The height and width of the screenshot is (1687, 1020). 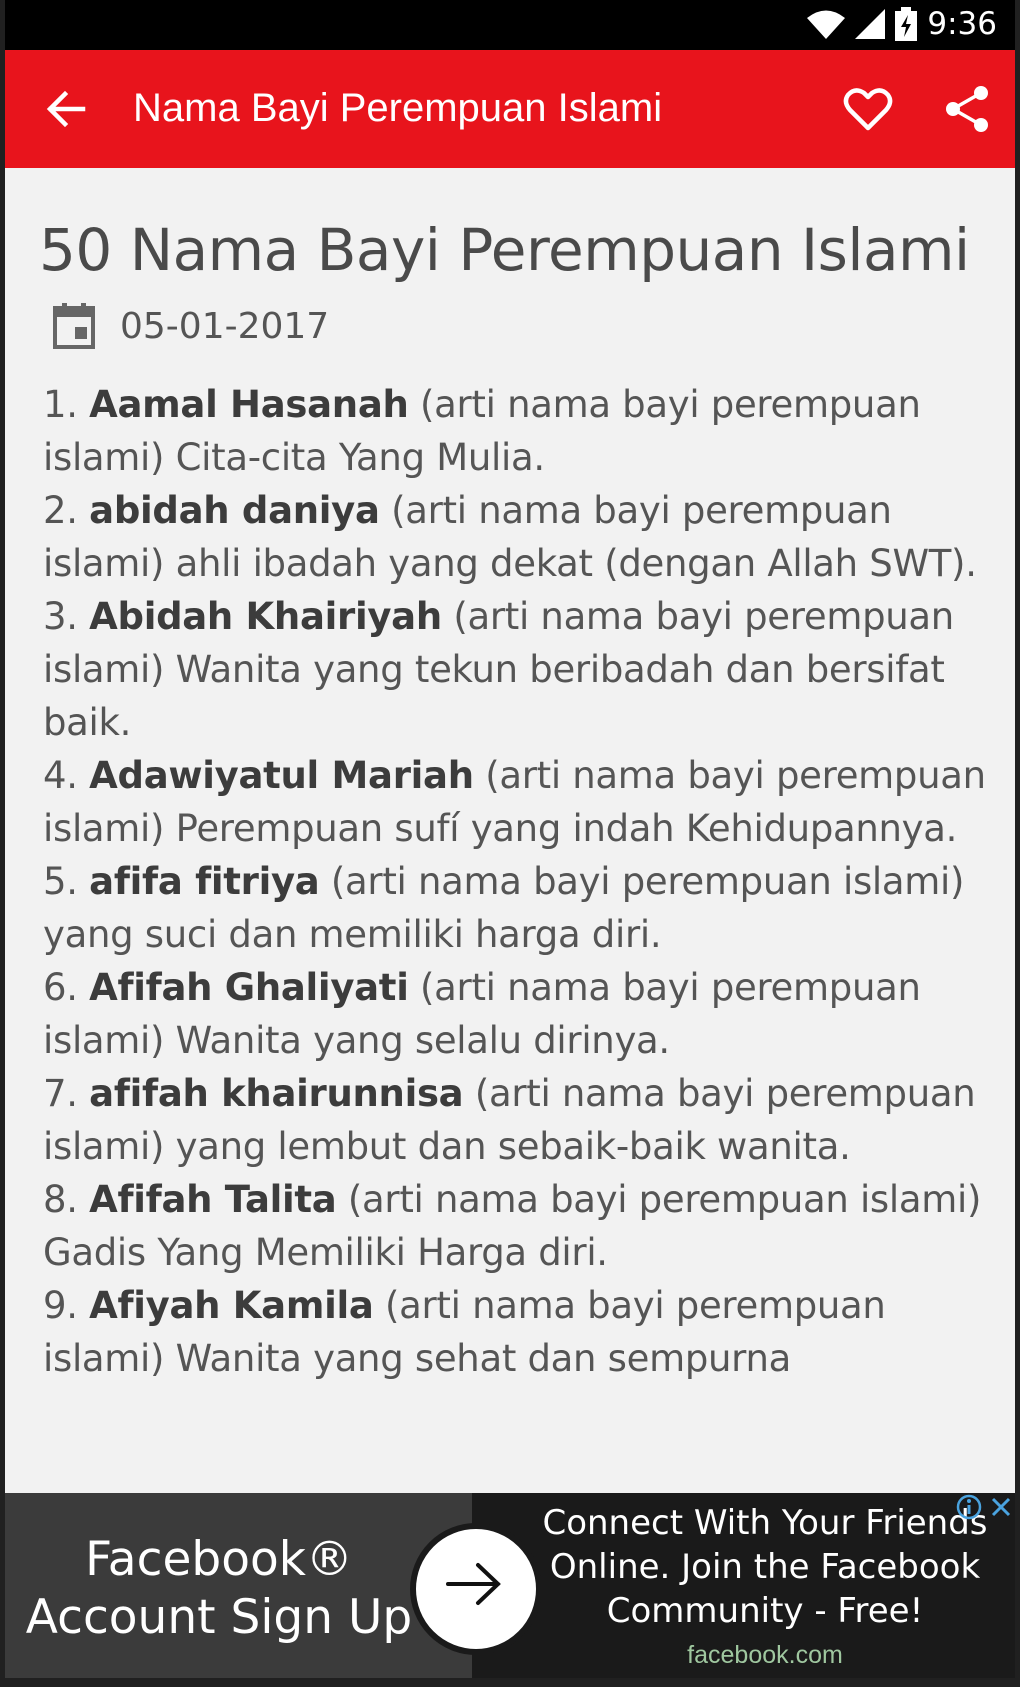 I want to click on article-date: 05-01-2017, so click(x=225, y=326).